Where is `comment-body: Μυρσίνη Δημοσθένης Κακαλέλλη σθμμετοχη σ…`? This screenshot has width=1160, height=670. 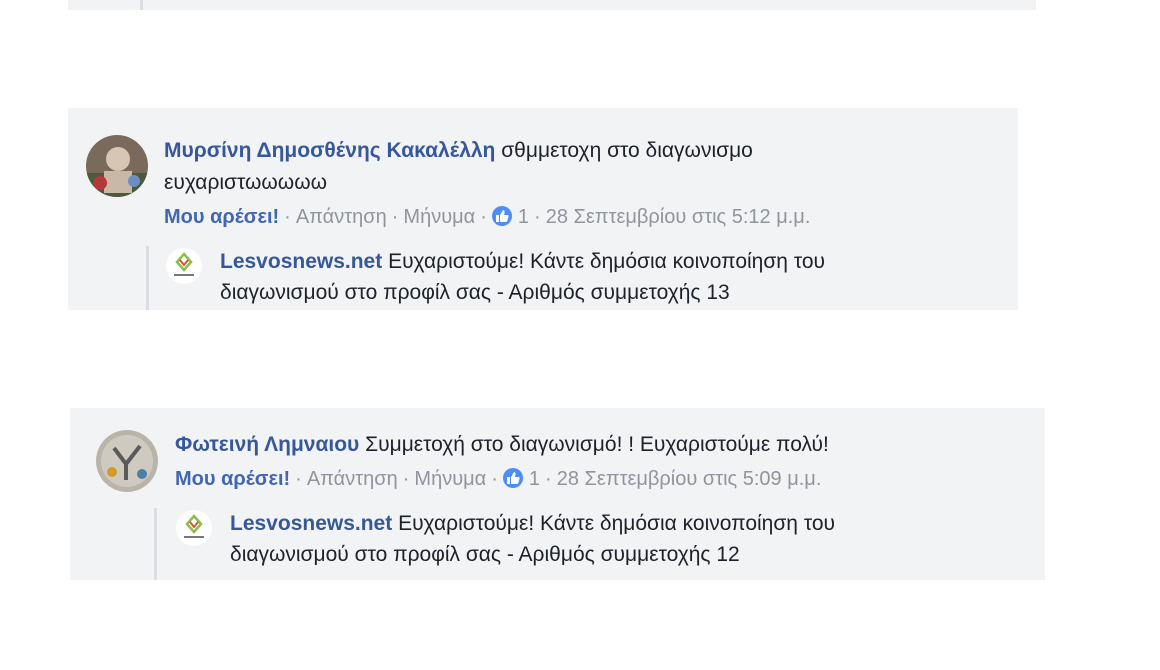
comment-body: Μυρσίνη Δημοσθένης Κακαλέλλη σθμμετοχη σ… is located at coordinates (458, 151).